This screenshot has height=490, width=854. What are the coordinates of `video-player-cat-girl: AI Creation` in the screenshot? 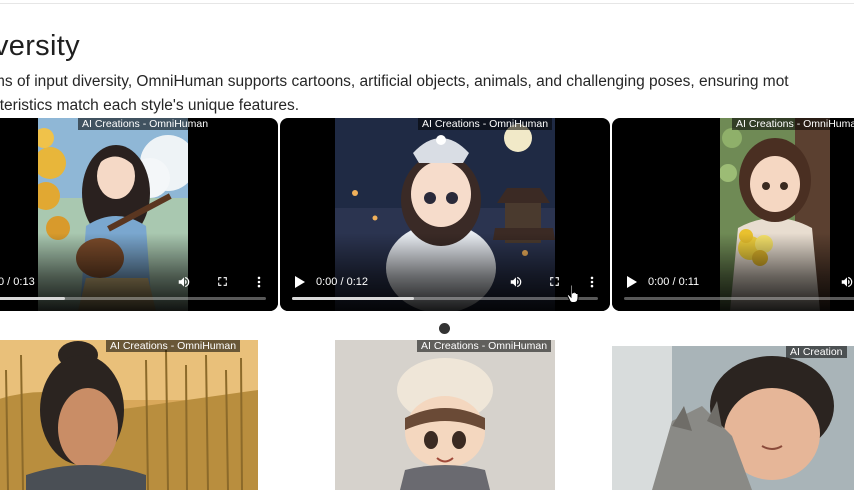 It's located at (733, 418).